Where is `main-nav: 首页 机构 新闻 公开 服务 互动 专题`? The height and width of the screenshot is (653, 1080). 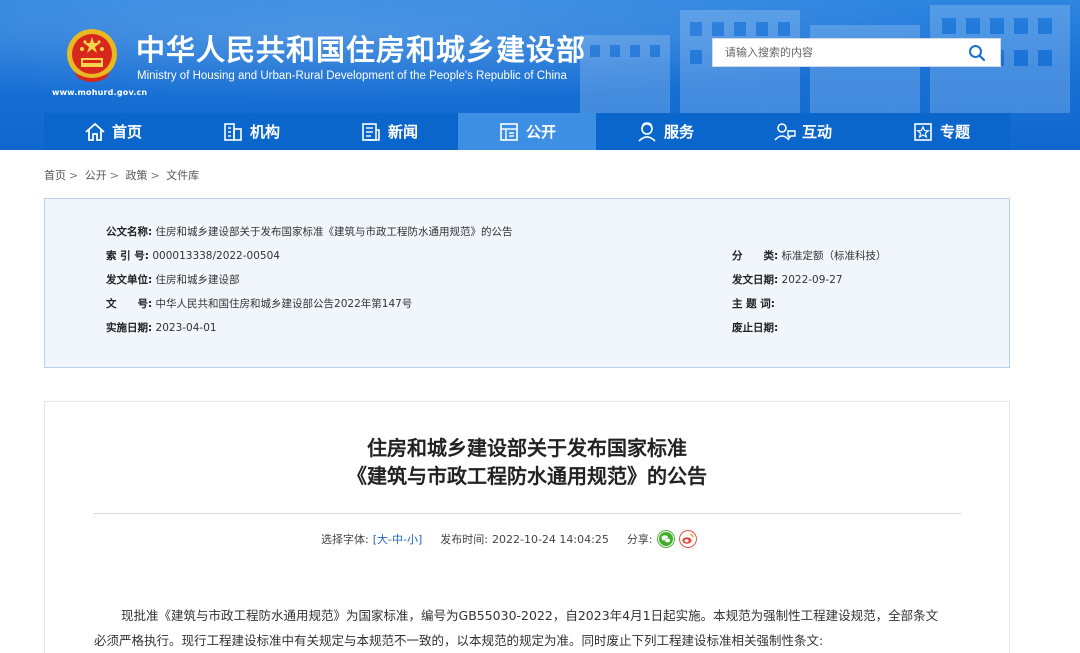 main-nav: 首页 机构 新闻 公开 服务 互动 专题 is located at coordinates (527, 131).